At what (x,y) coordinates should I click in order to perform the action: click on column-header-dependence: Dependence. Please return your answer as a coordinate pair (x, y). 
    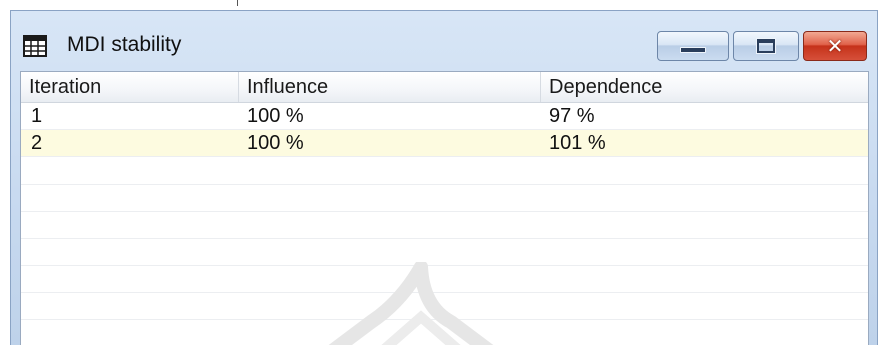
    Looking at the image, I should click on (704, 87).